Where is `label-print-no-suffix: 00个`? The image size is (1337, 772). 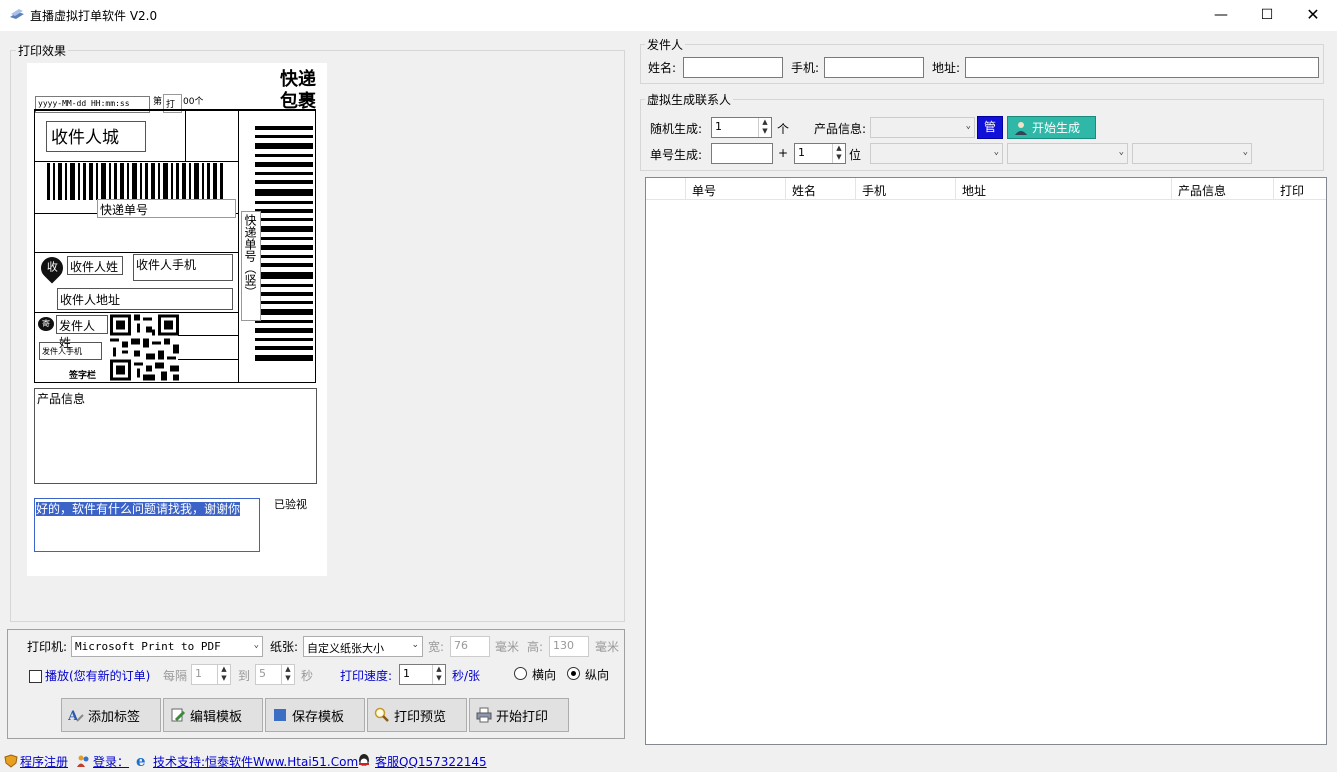
label-print-no-suffix: 00个 is located at coordinates (193, 102).